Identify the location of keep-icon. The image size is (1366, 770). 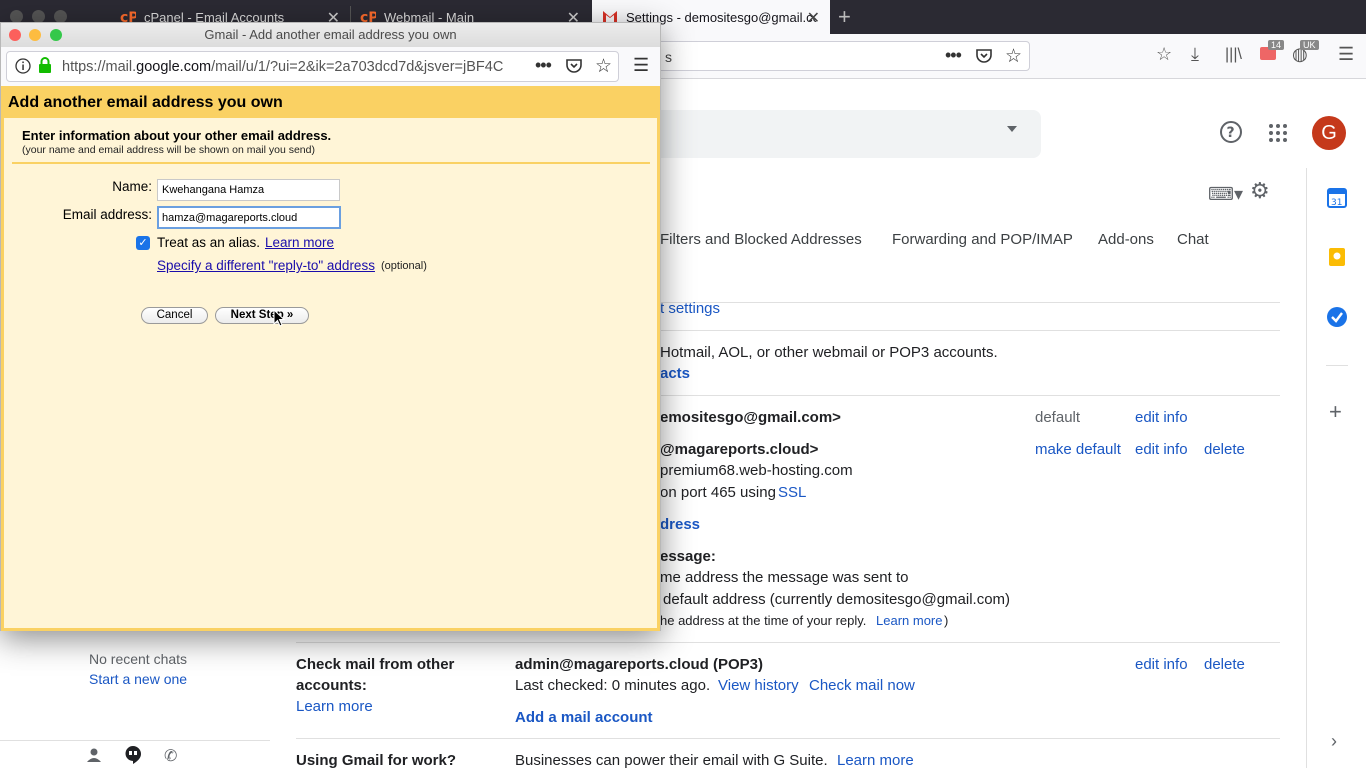
(1337, 259).